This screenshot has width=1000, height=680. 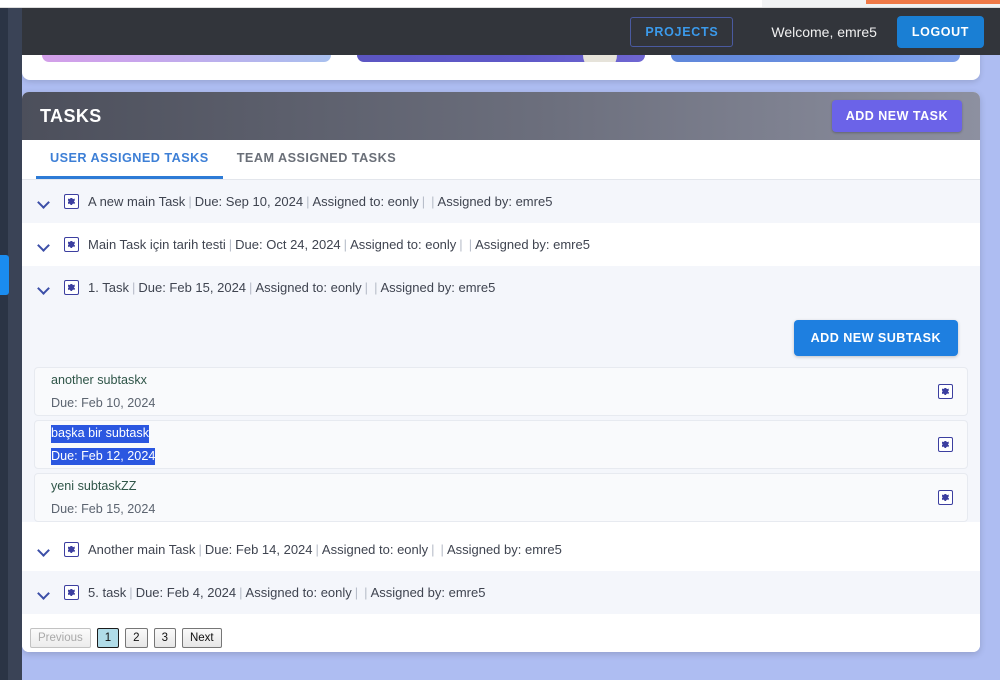 I want to click on pagination-previous: Previous, so click(x=60, y=638).